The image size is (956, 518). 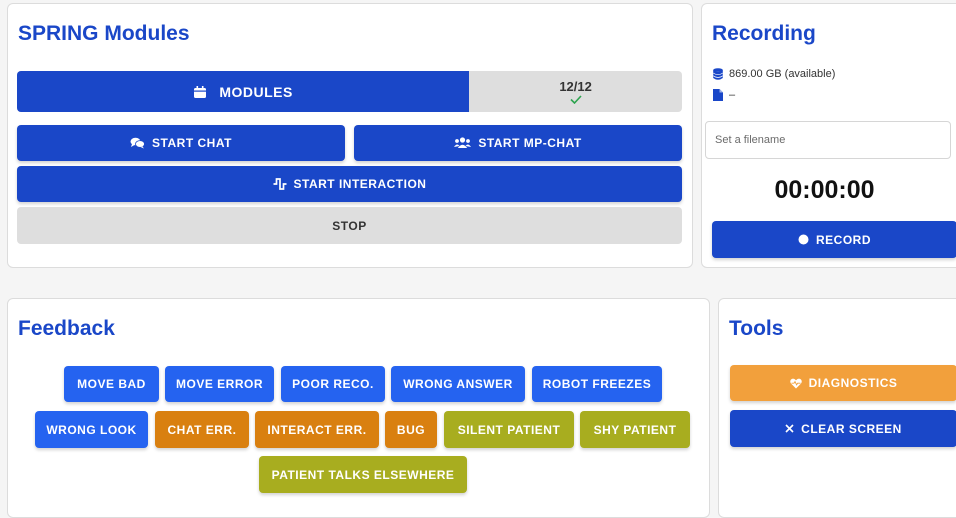 What do you see at coordinates (782, 74) in the screenshot?
I see `disk-space-text: 869.00 GB (available)` at bounding box center [782, 74].